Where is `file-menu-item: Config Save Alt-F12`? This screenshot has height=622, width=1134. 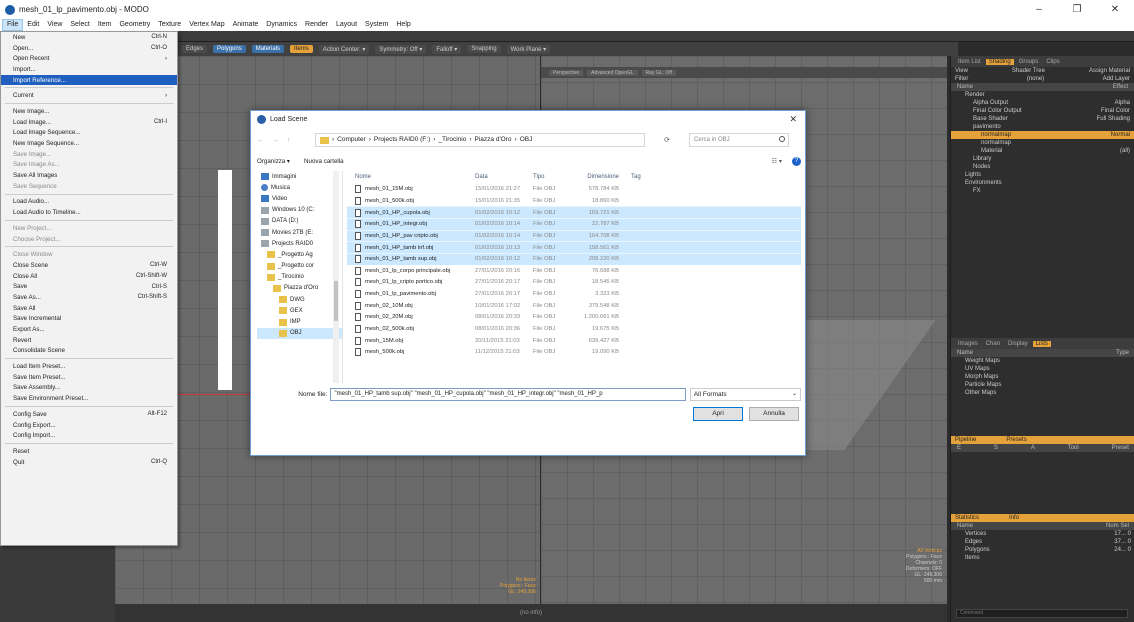 file-menu-item: Config Save Alt-F12 is located at coordinates (89, 414).